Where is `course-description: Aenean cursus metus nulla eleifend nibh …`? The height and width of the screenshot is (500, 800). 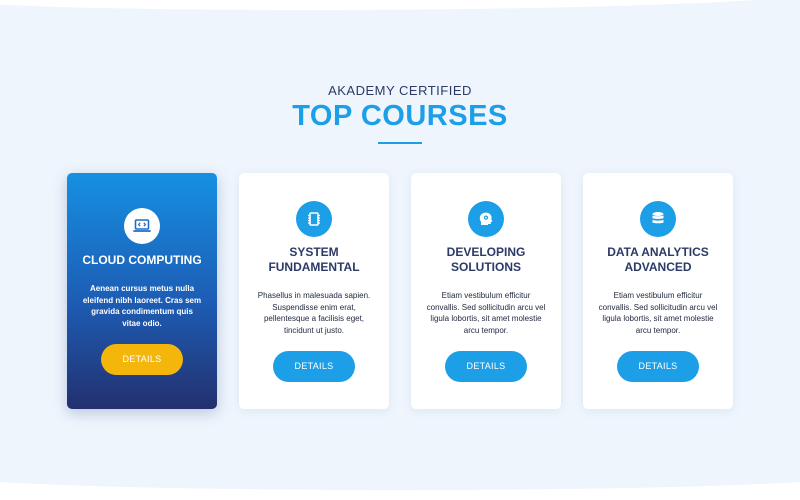
course-description: Aenean cursus metus nulla eleifend nibh … is located at coordinates (142, 306).